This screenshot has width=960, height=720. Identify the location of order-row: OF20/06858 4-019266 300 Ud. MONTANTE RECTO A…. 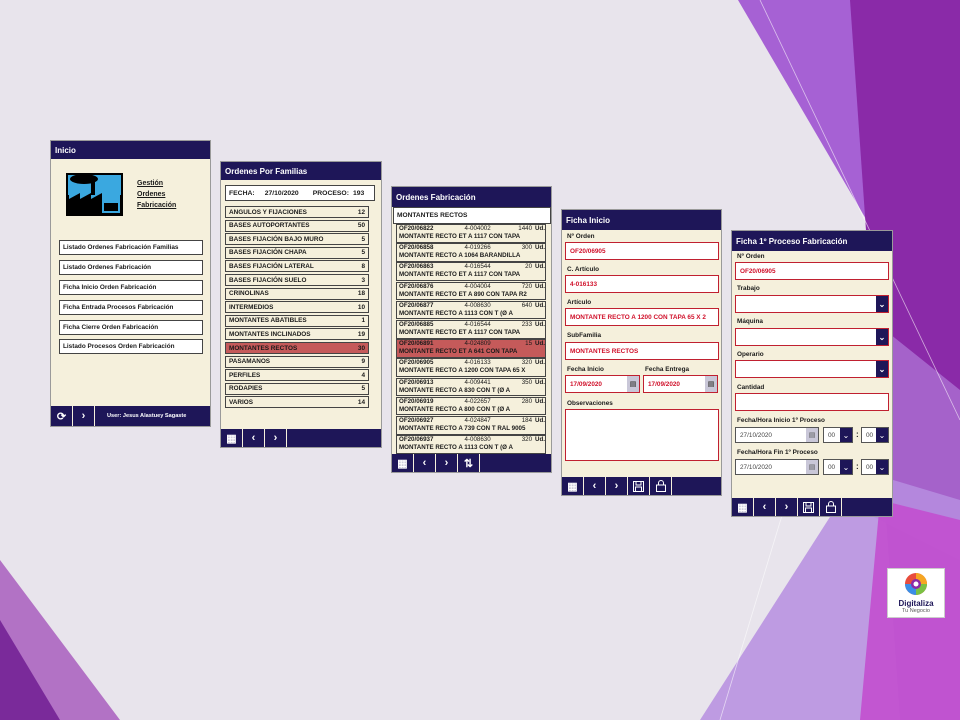
(471, 252).